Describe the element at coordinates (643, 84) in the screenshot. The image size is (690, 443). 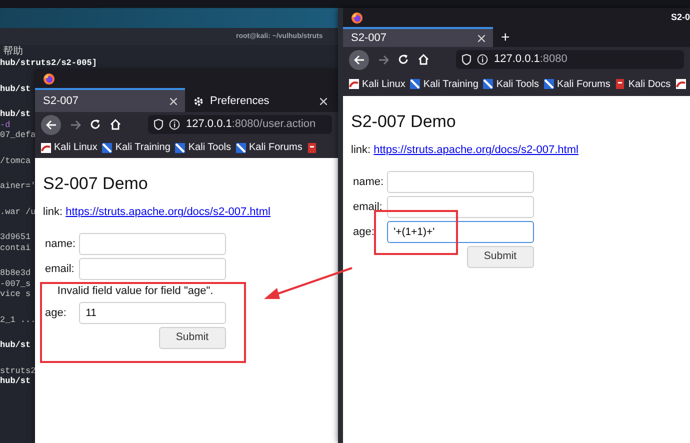
I see `bookmark-link: Kali Docs` at that location.